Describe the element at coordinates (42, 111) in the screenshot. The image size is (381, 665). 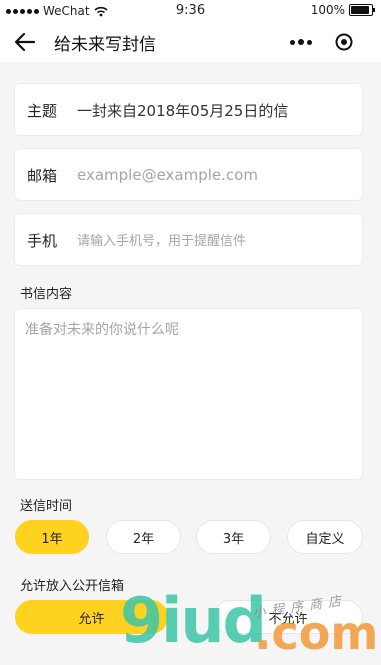
I see `subject-label: 主题` at that location.